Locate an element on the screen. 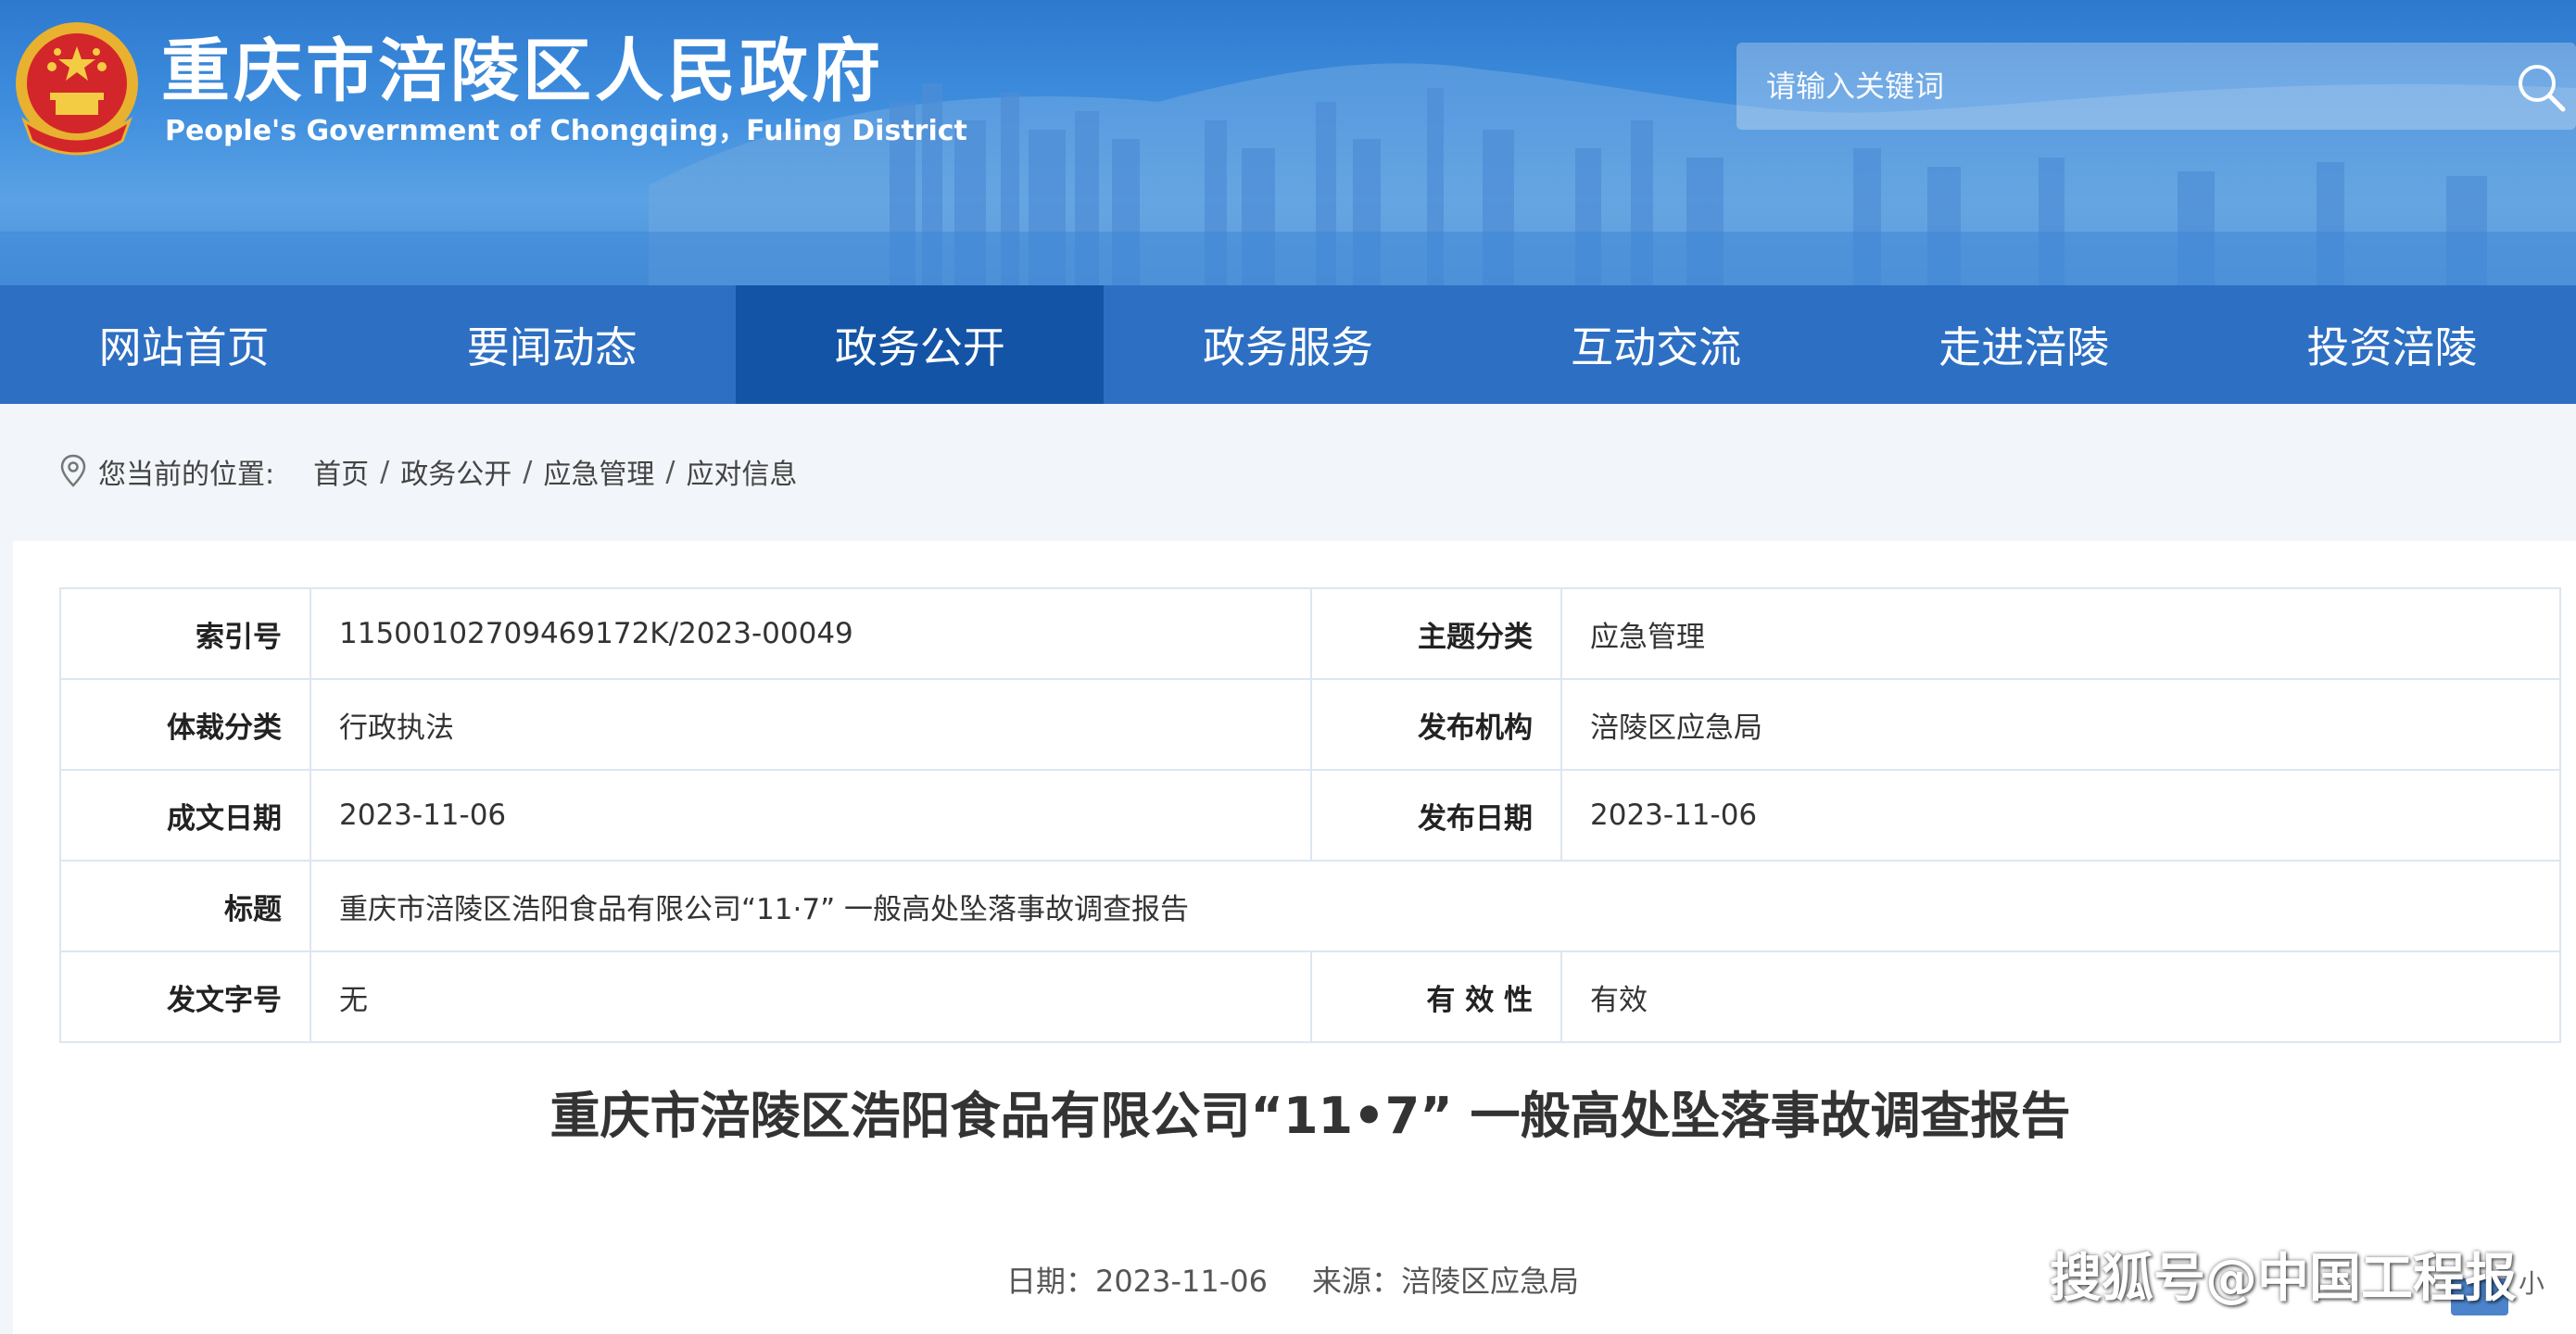  table-row: 体裁分类 行政执法 发布机构 涪陵区应急局 is located at coordinates (1310, 724).